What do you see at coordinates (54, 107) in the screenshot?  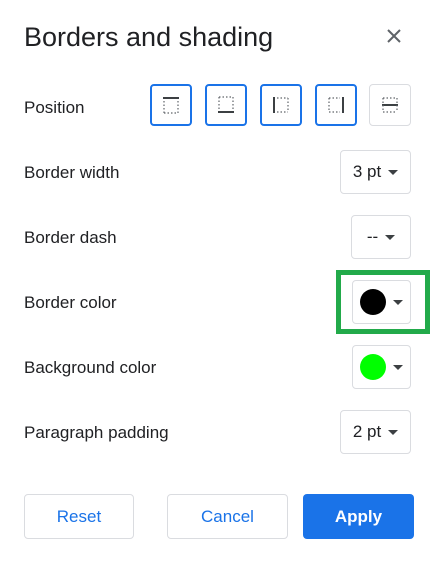 I see `position-label: Position` at bounding box center [54, 107].